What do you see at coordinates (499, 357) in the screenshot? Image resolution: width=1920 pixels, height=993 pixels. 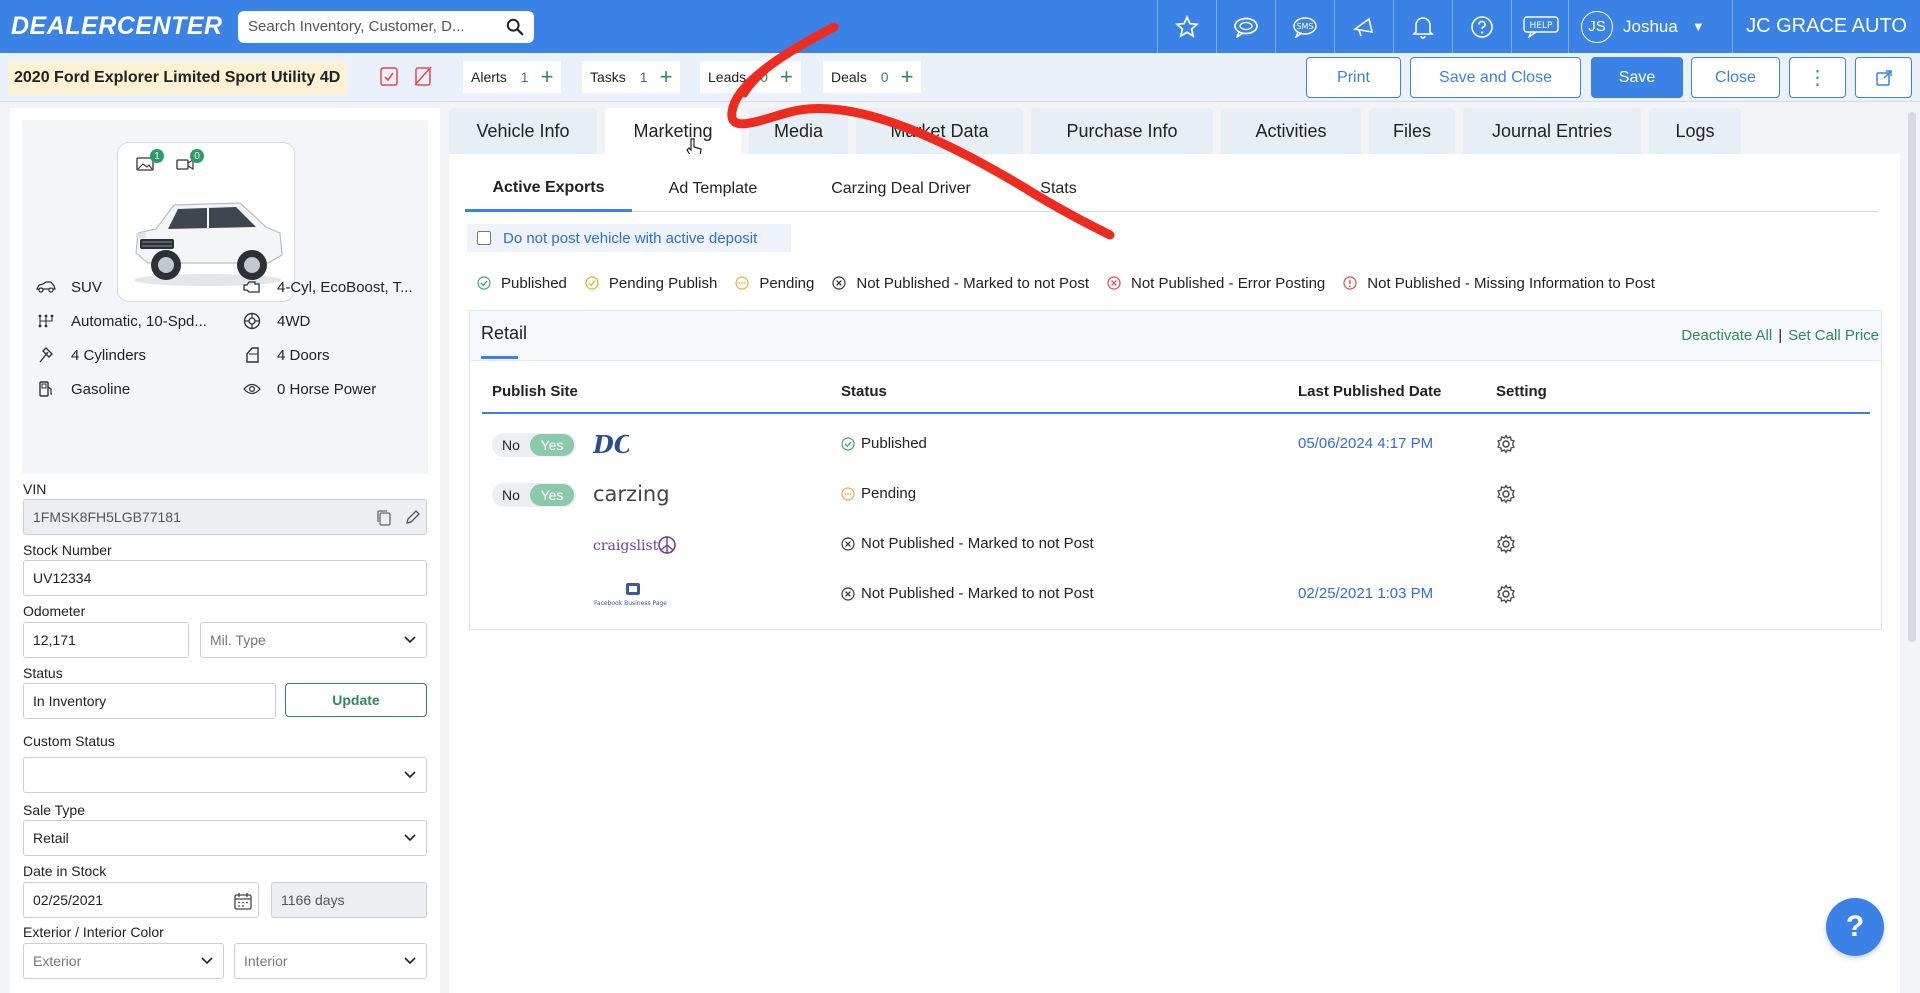 I see `retail-title-underline` at bounding box center [499, 357].